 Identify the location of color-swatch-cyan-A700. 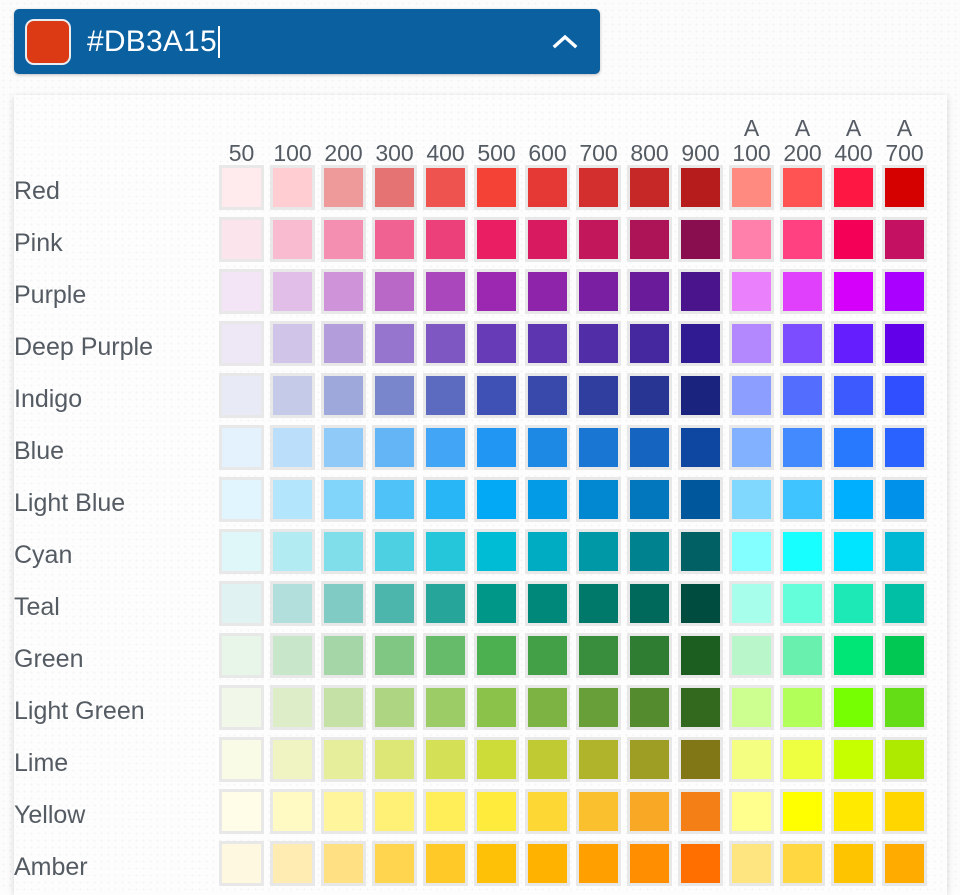
(904, 551).